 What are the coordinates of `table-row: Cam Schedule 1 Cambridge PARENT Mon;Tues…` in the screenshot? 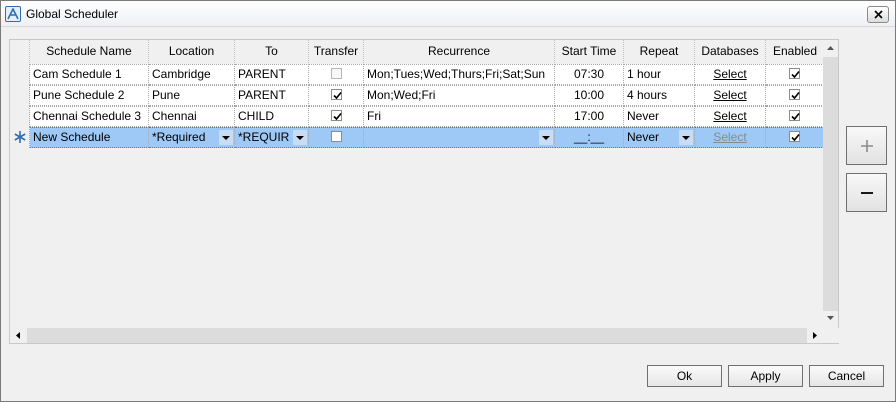 It's located at (417, 74).